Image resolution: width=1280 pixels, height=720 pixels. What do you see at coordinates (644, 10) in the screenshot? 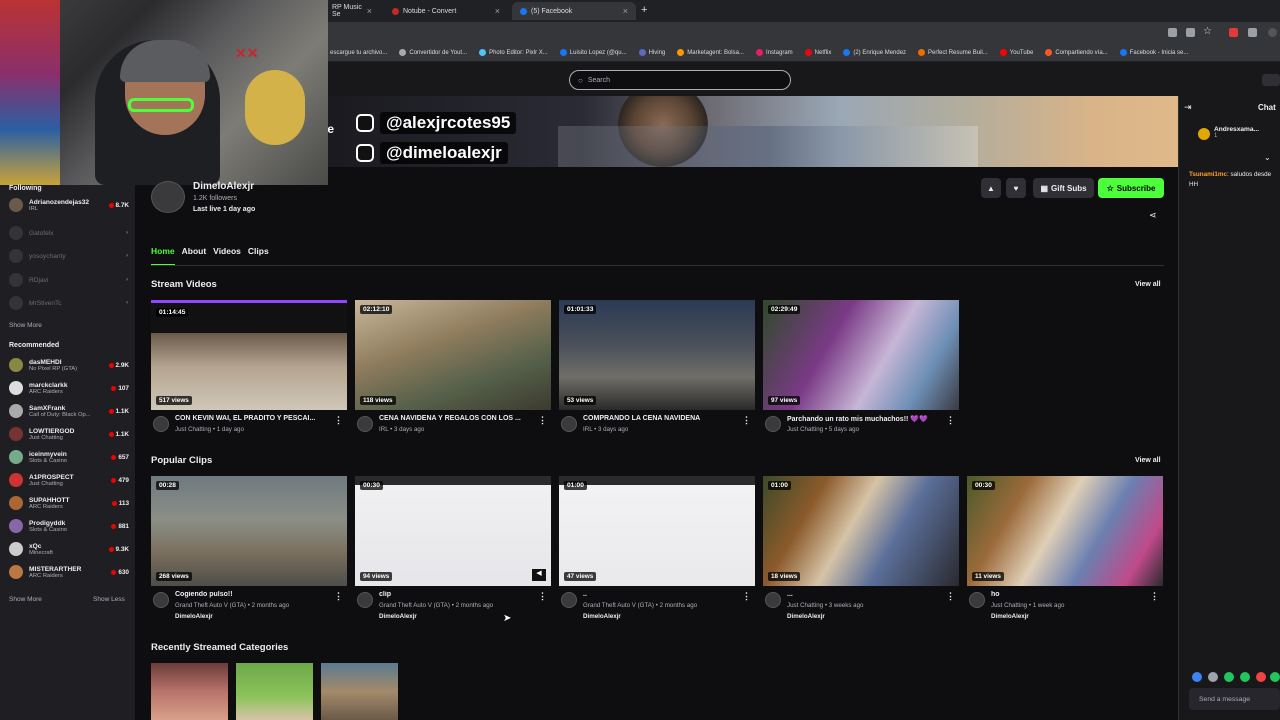
I see `new-tab-icon: +` at bounding box center [644, 10].